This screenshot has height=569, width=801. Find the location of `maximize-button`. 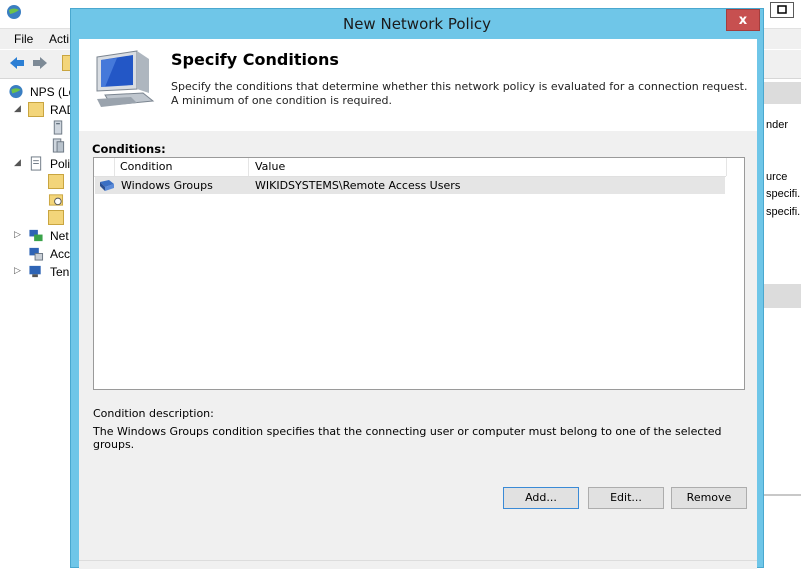

maximize-button is located at coordinates (782, 10).